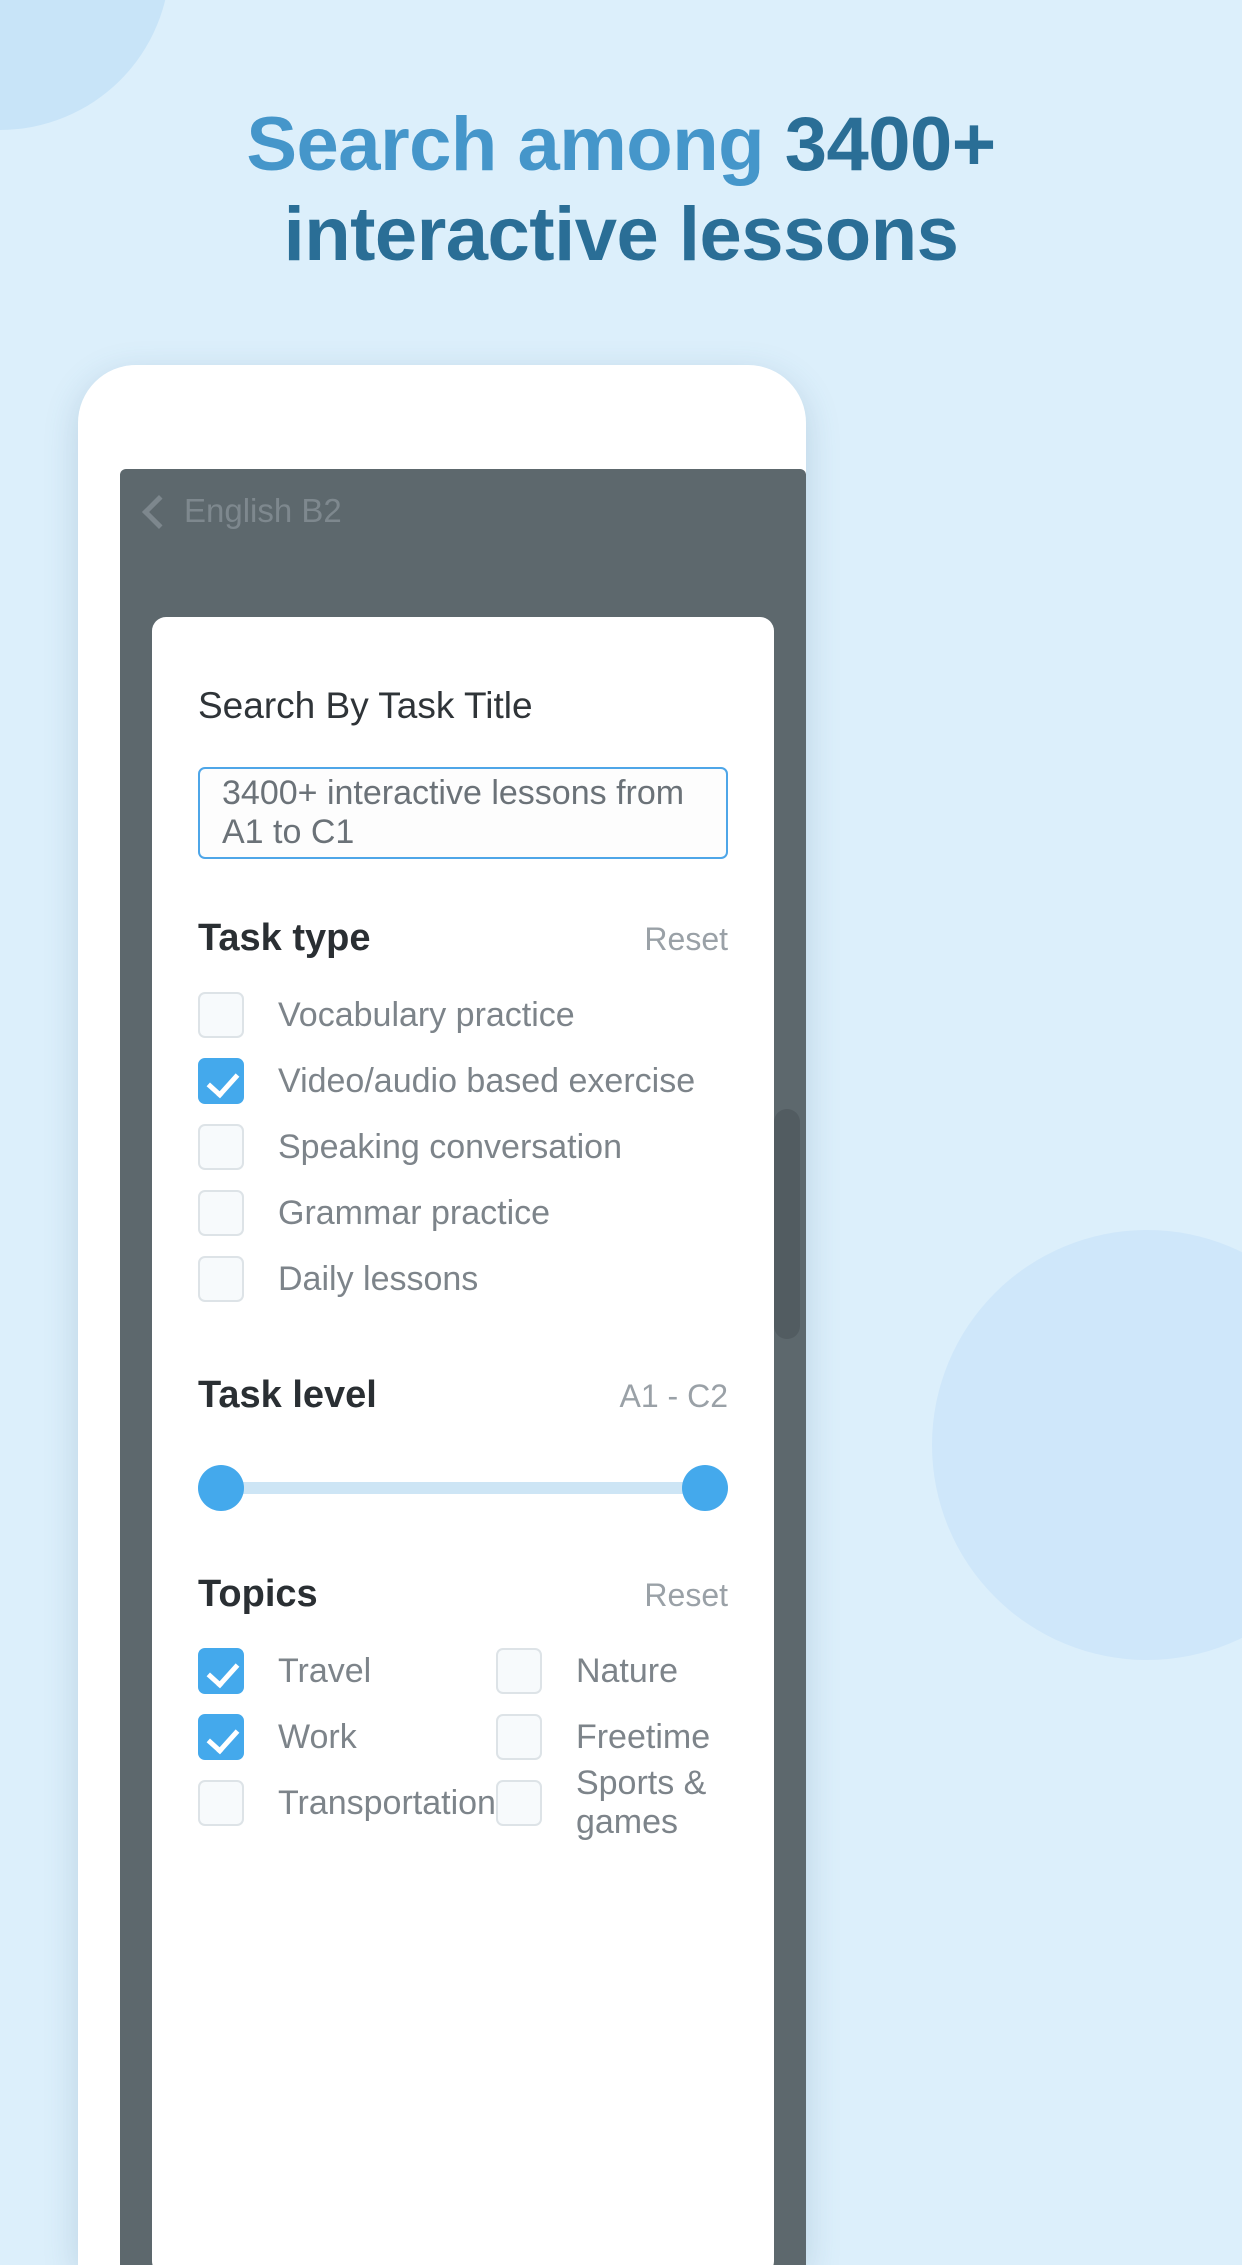 This screenshot has width=1242, height=2265. Describe the element at coordinates (387, 1802) in the screenshot. I see `list-item-label: Transportation` at that location.